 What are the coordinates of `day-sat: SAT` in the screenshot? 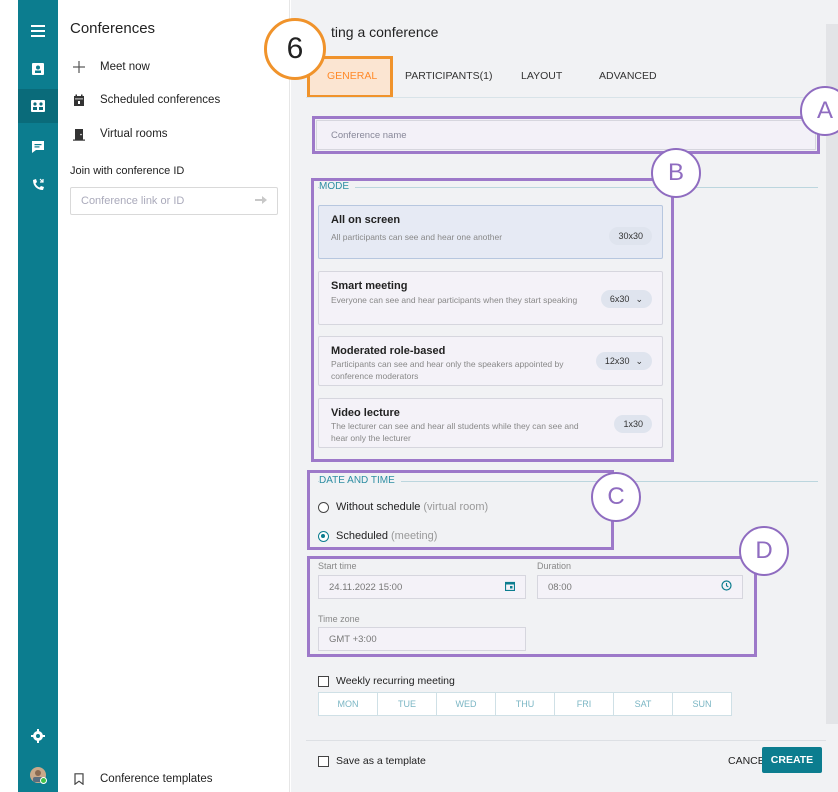 It's located at (643, 704).